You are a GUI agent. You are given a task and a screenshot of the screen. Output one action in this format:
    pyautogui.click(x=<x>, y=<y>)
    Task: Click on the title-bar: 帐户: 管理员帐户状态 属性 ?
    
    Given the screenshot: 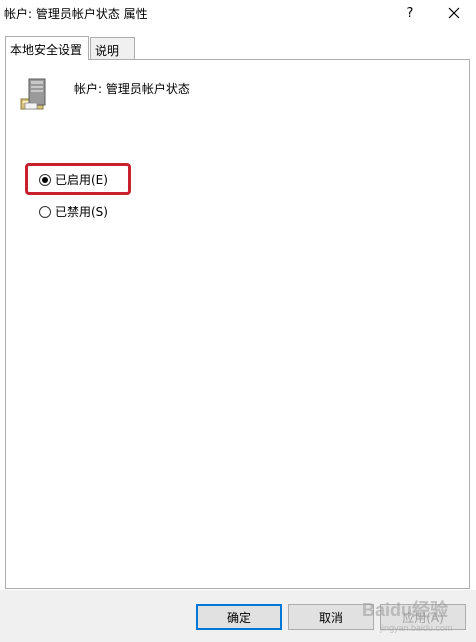 What is the action you would take?
    pyautogui.click(x=238, y=14)
    